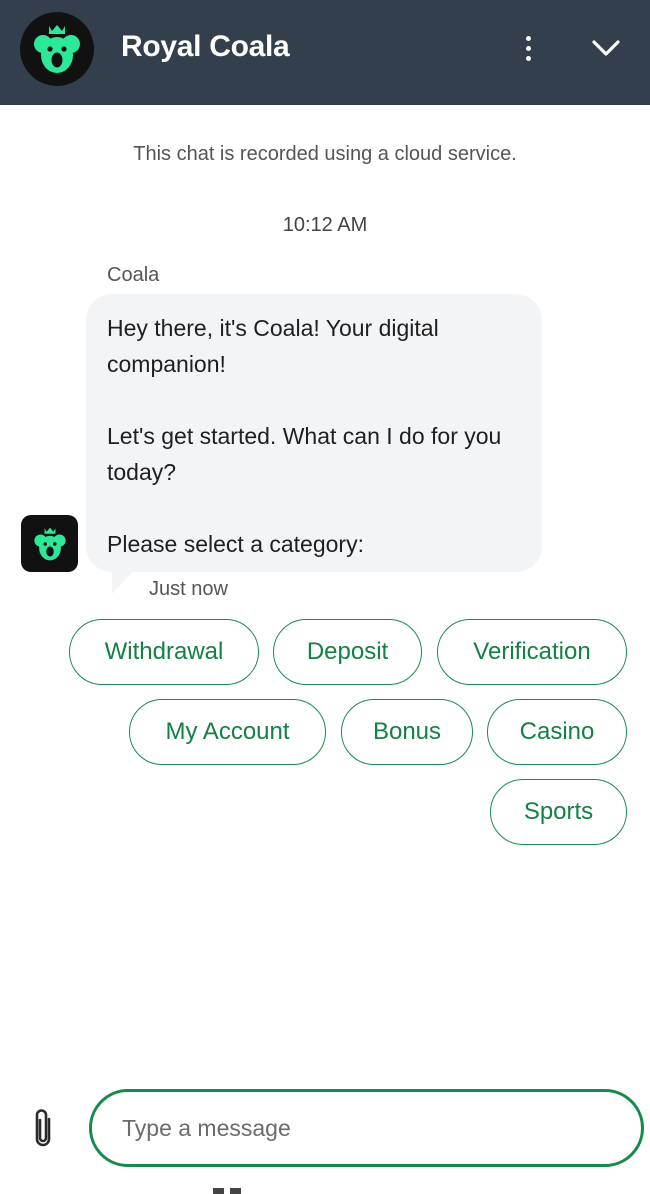  I want to click on paperclip-icon, so click(43, 1128).